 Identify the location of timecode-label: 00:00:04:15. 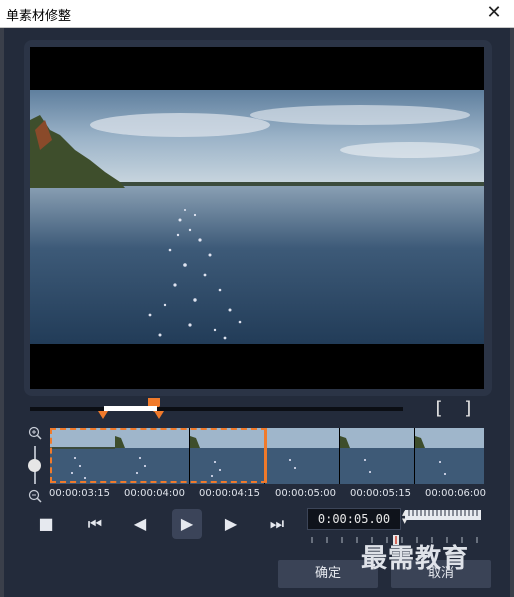
(230, 493).